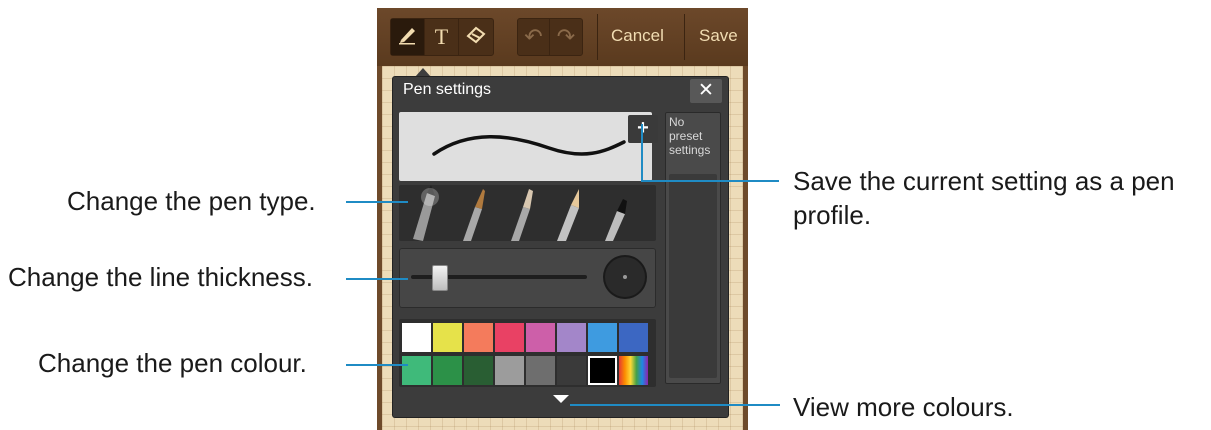 The width and height of the screenshot is (1211, 430). Describe the element at coordinates (561, 399) in the screenshot. I see `triangle-down-icon` at that location.